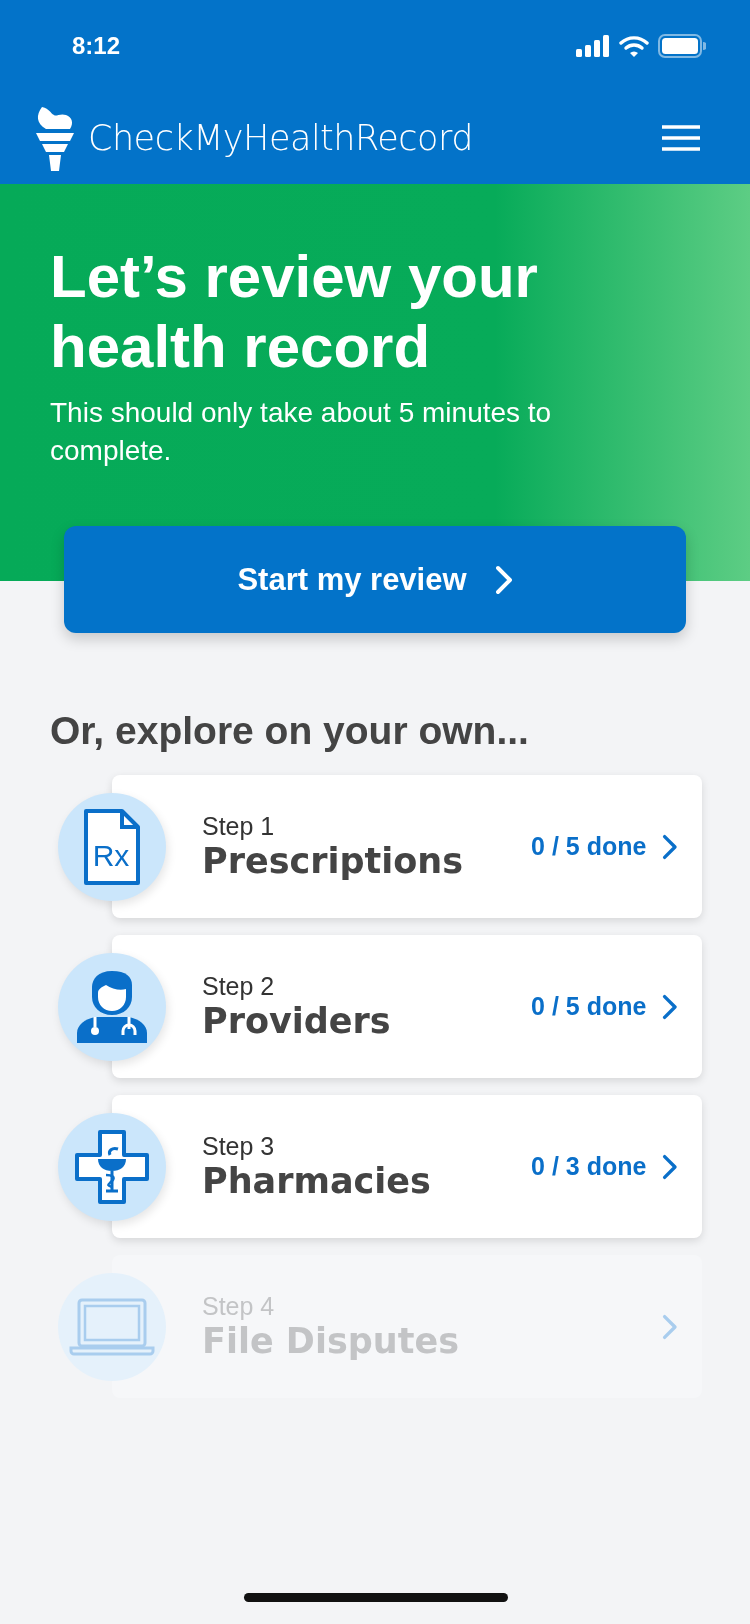 This screenshot has height=1624, width=750. Describe the element at coordinates (317, 1181) in the screenshot. I see `step-title: Pharmacies` at that location.